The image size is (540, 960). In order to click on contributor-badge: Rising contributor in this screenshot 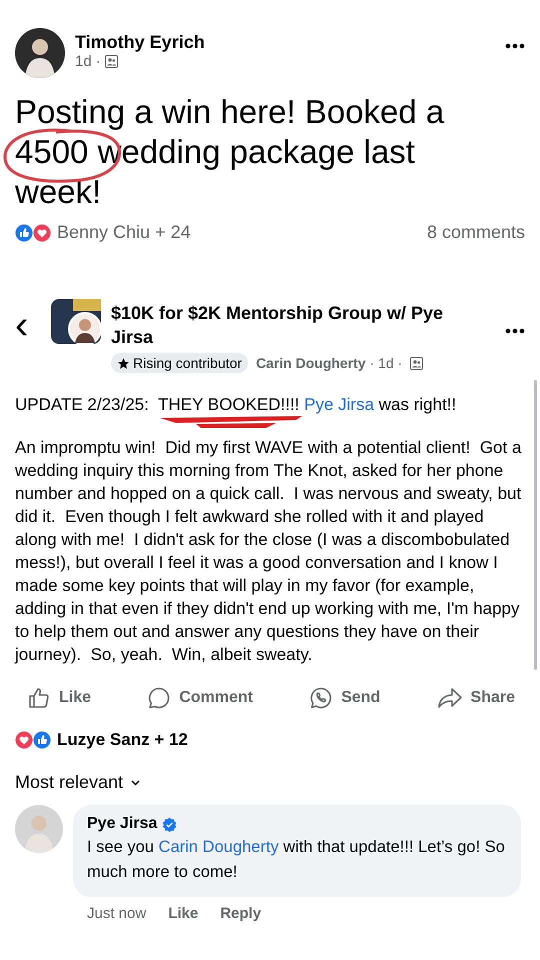, I will do `click(179, 363)`.